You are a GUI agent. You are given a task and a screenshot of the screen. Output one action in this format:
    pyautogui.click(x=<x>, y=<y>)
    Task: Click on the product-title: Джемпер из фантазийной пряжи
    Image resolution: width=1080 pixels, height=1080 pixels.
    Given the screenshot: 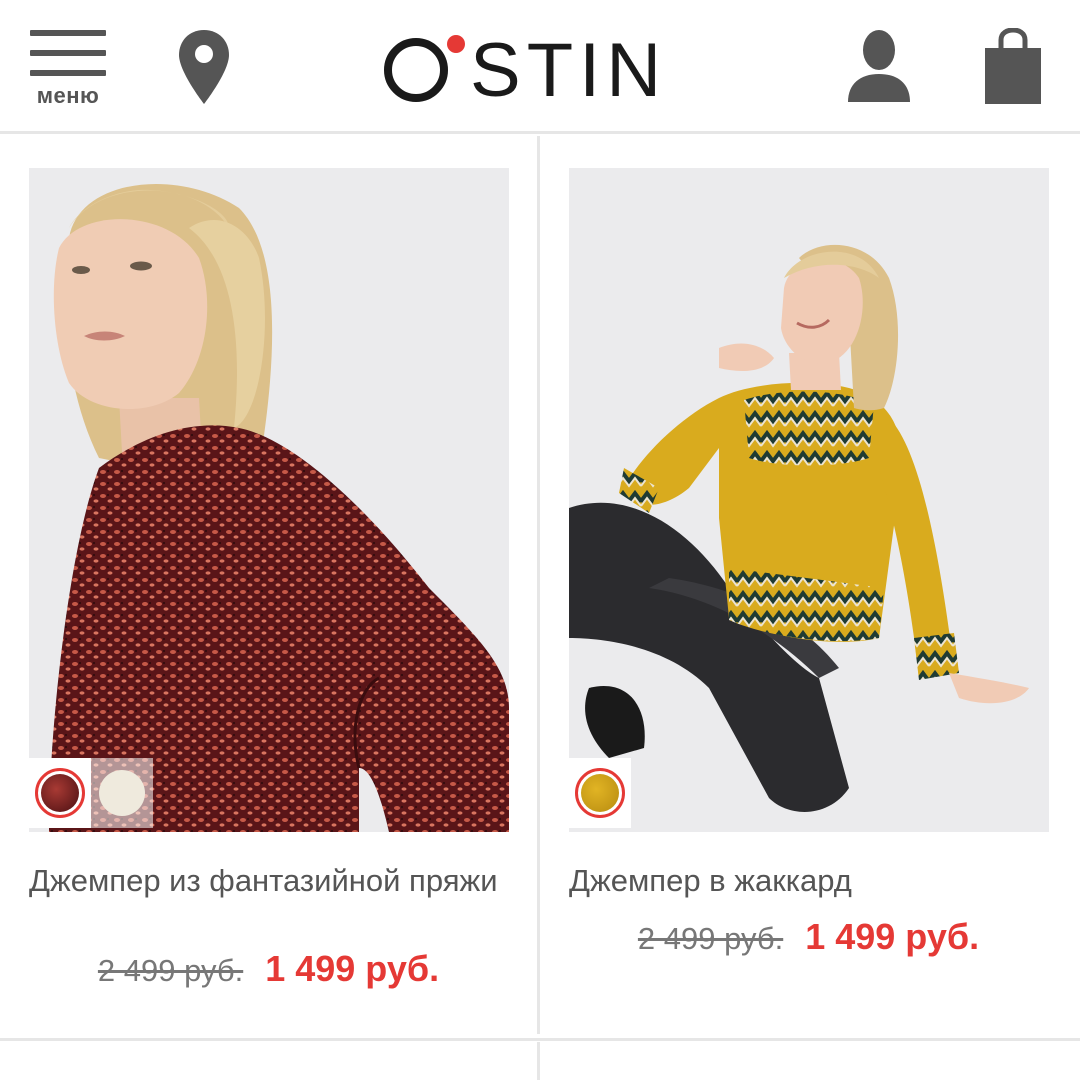 What is the action you would take?
    pyautogui.click(x=269, y=881)
    